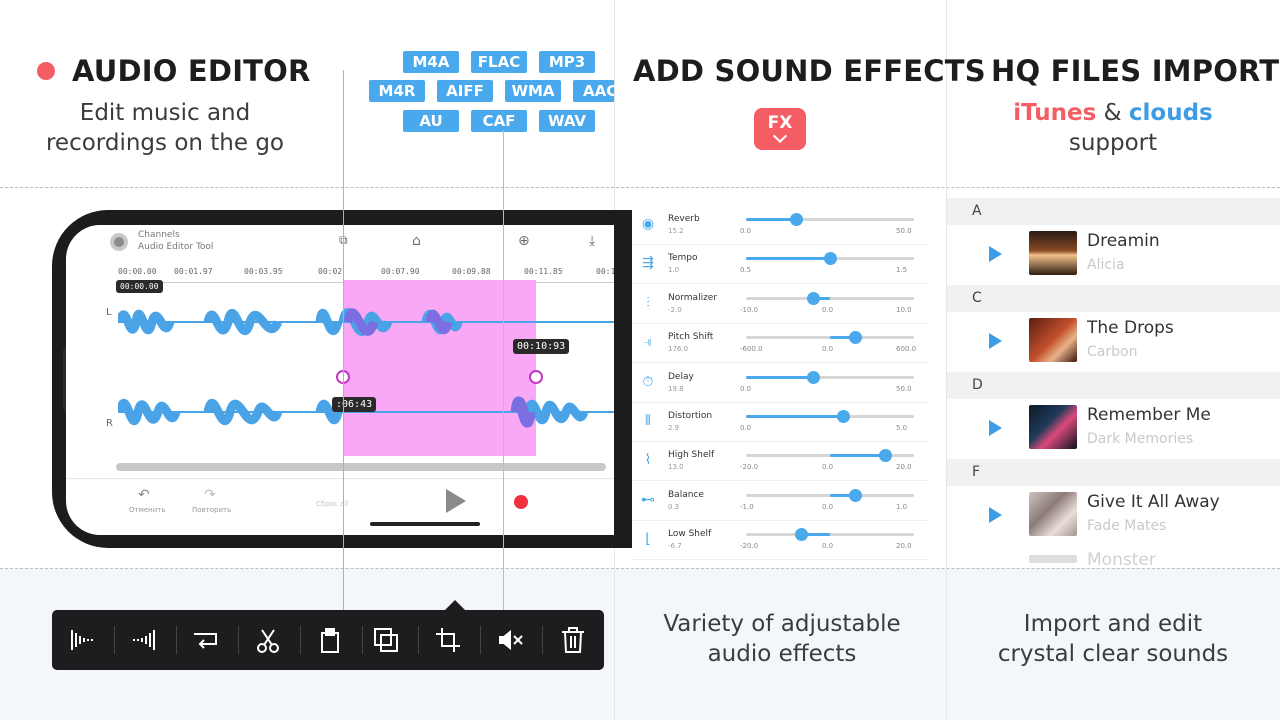 The height and width of the screenshot is (720, 1280). What do you see at coordinates (676, 467) in the screenshot?
I see `effect-value: 13.0` at bounding box center [676, 467].